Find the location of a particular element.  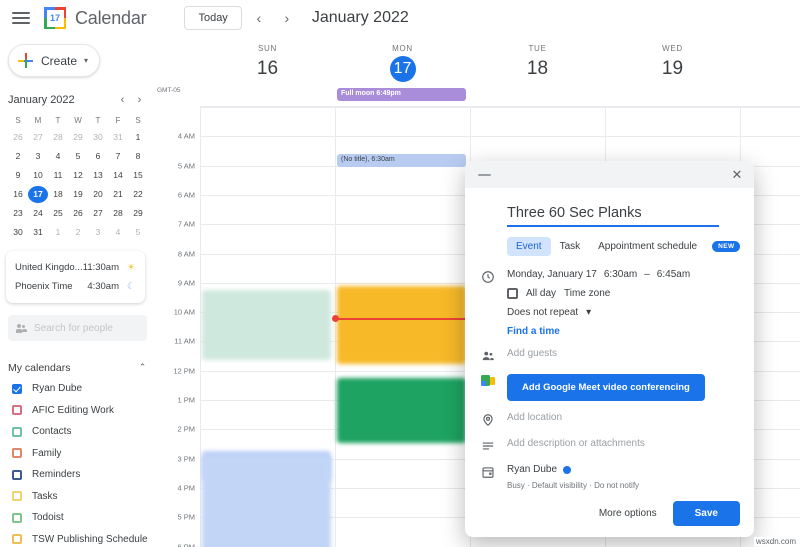

mini-calendar-day: 16 is located at coordinates (18, 194).